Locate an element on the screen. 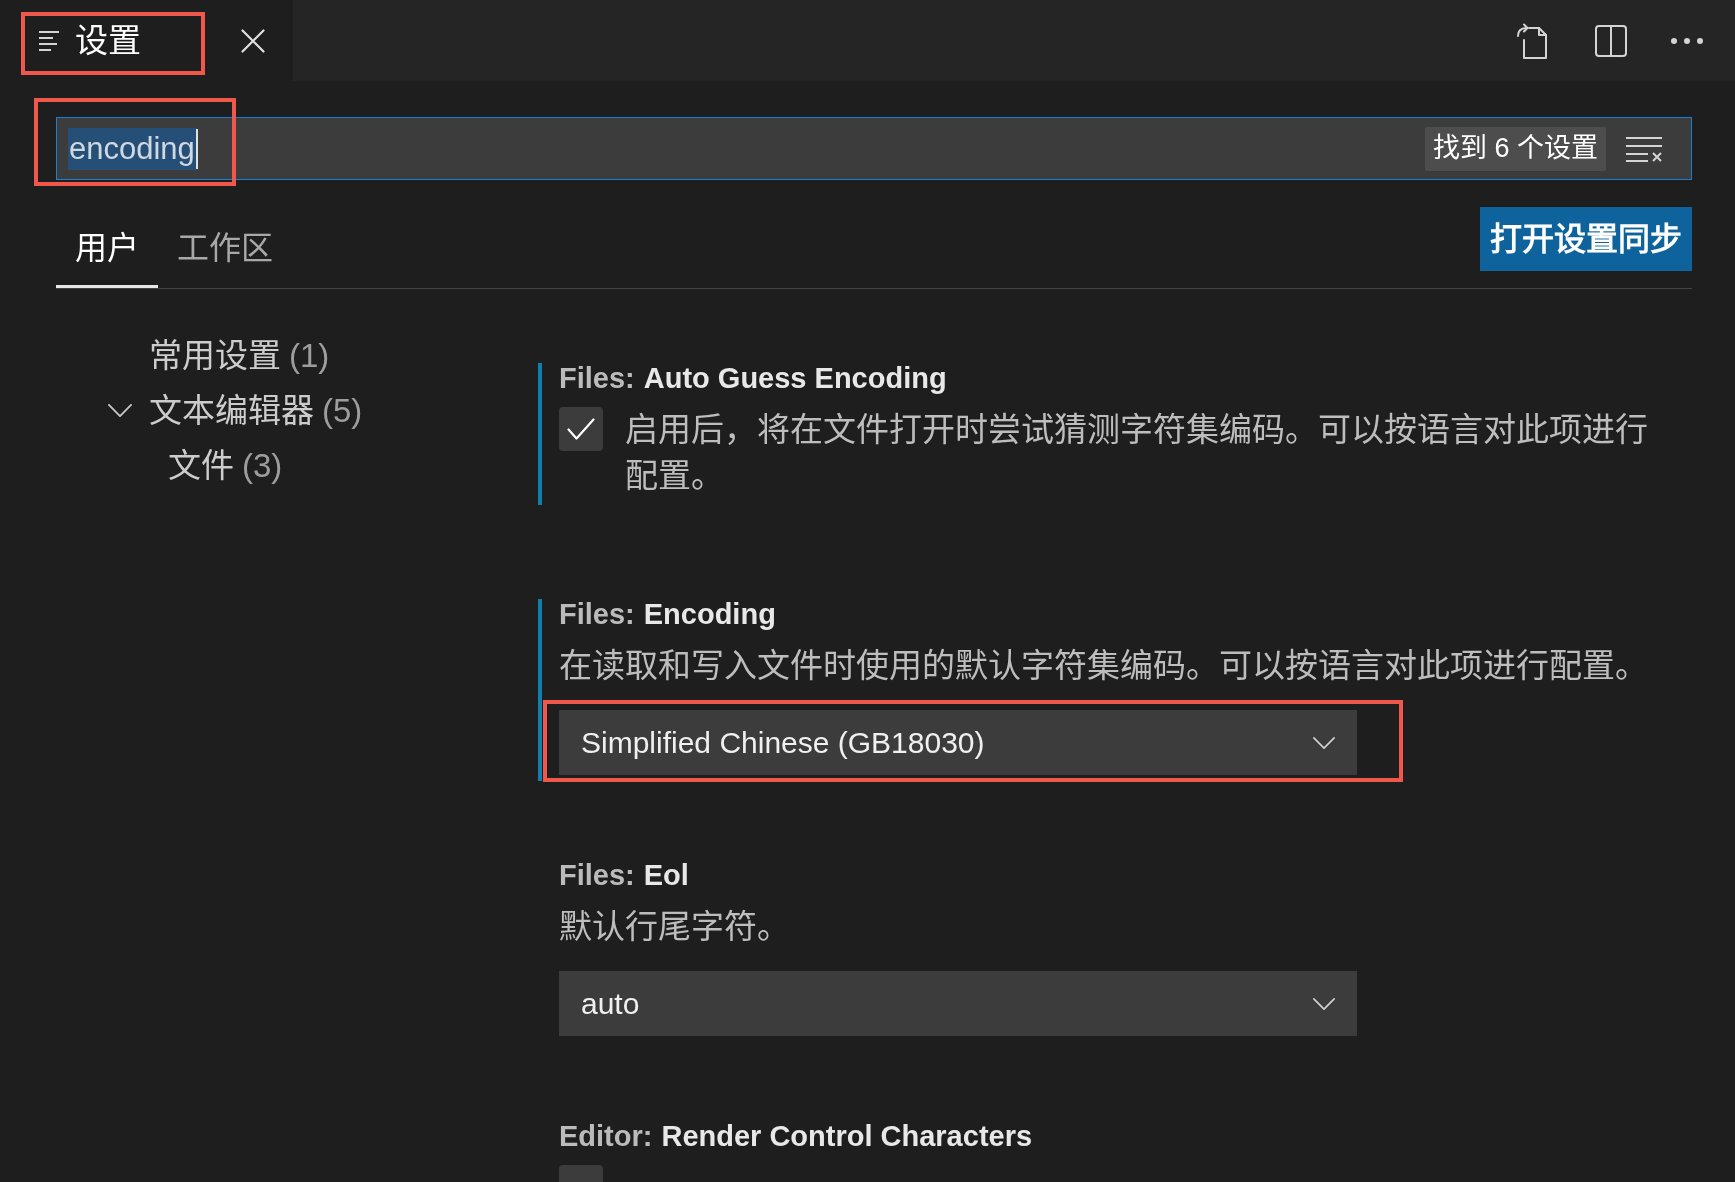 The image size is (1735, 1182). check-icon is located at coordinates (581, 429).